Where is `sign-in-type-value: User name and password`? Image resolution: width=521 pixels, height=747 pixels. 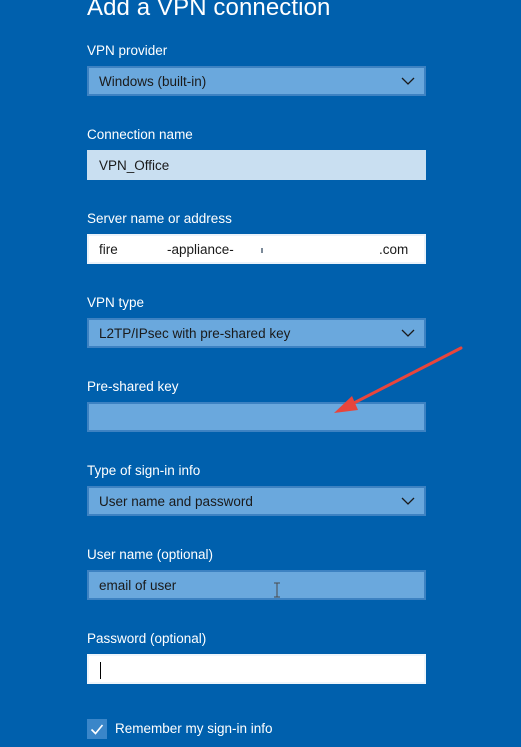
sign-in-type-value: User name and password is located at coordinates (176, 501).